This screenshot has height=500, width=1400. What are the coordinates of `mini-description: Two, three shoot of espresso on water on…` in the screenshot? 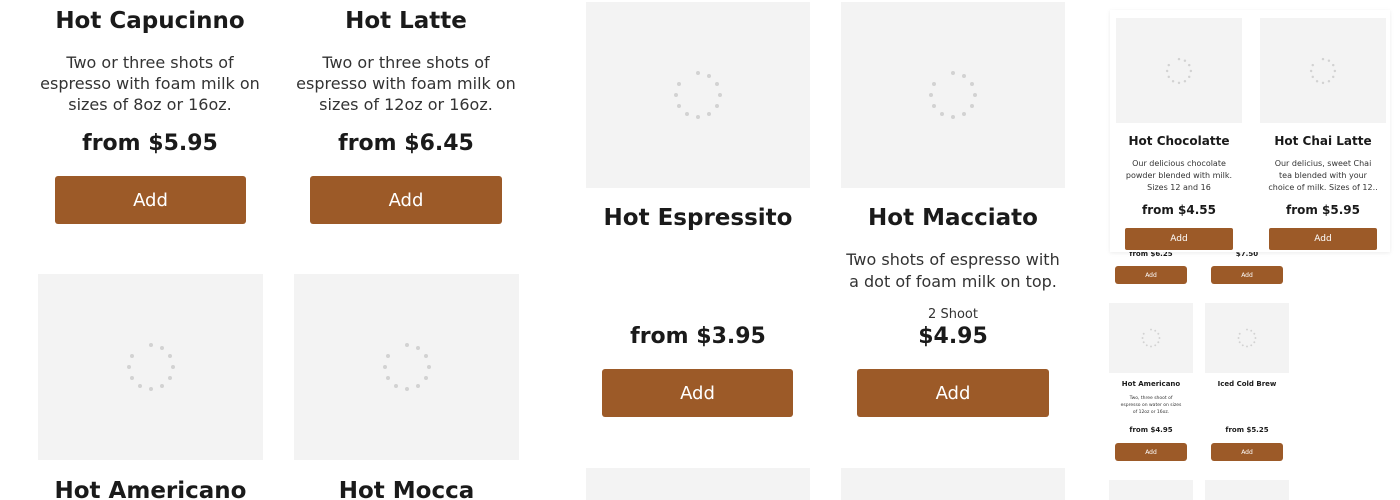 It's located at (1151, 405).